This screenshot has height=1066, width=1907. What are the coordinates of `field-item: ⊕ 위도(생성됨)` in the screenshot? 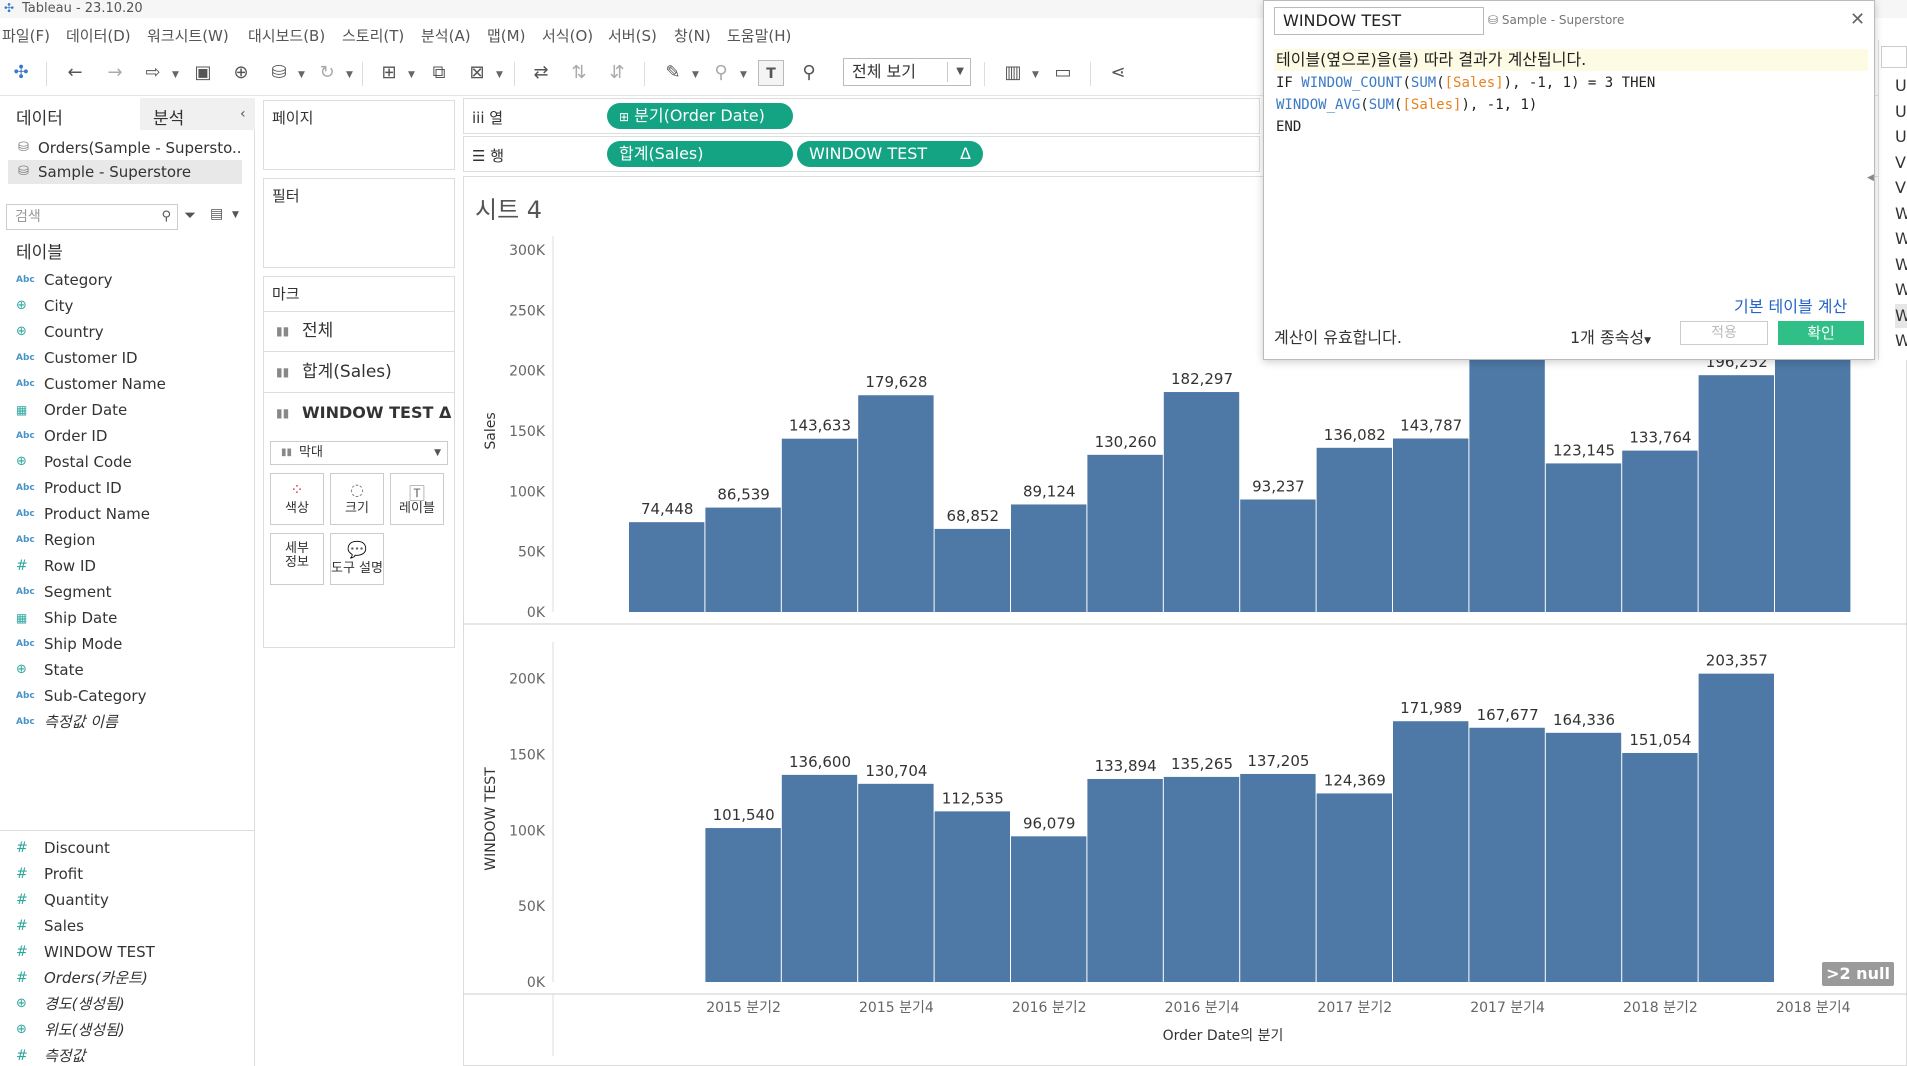 It's located at (127, 1030).